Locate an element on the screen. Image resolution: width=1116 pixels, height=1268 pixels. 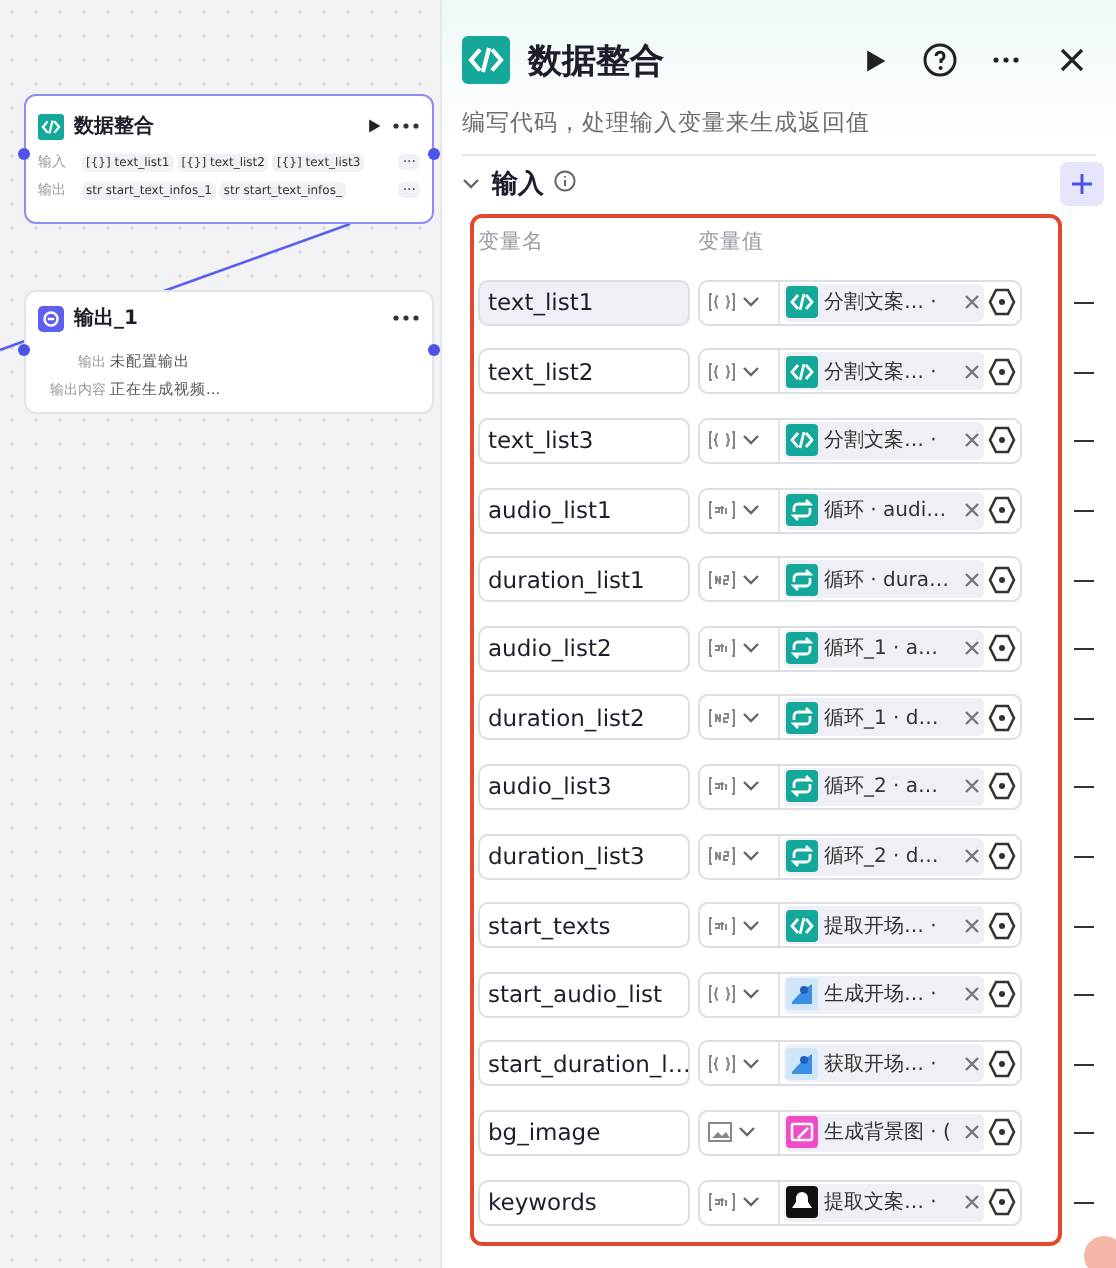
close-icon is located at coordinates (1072, 60).